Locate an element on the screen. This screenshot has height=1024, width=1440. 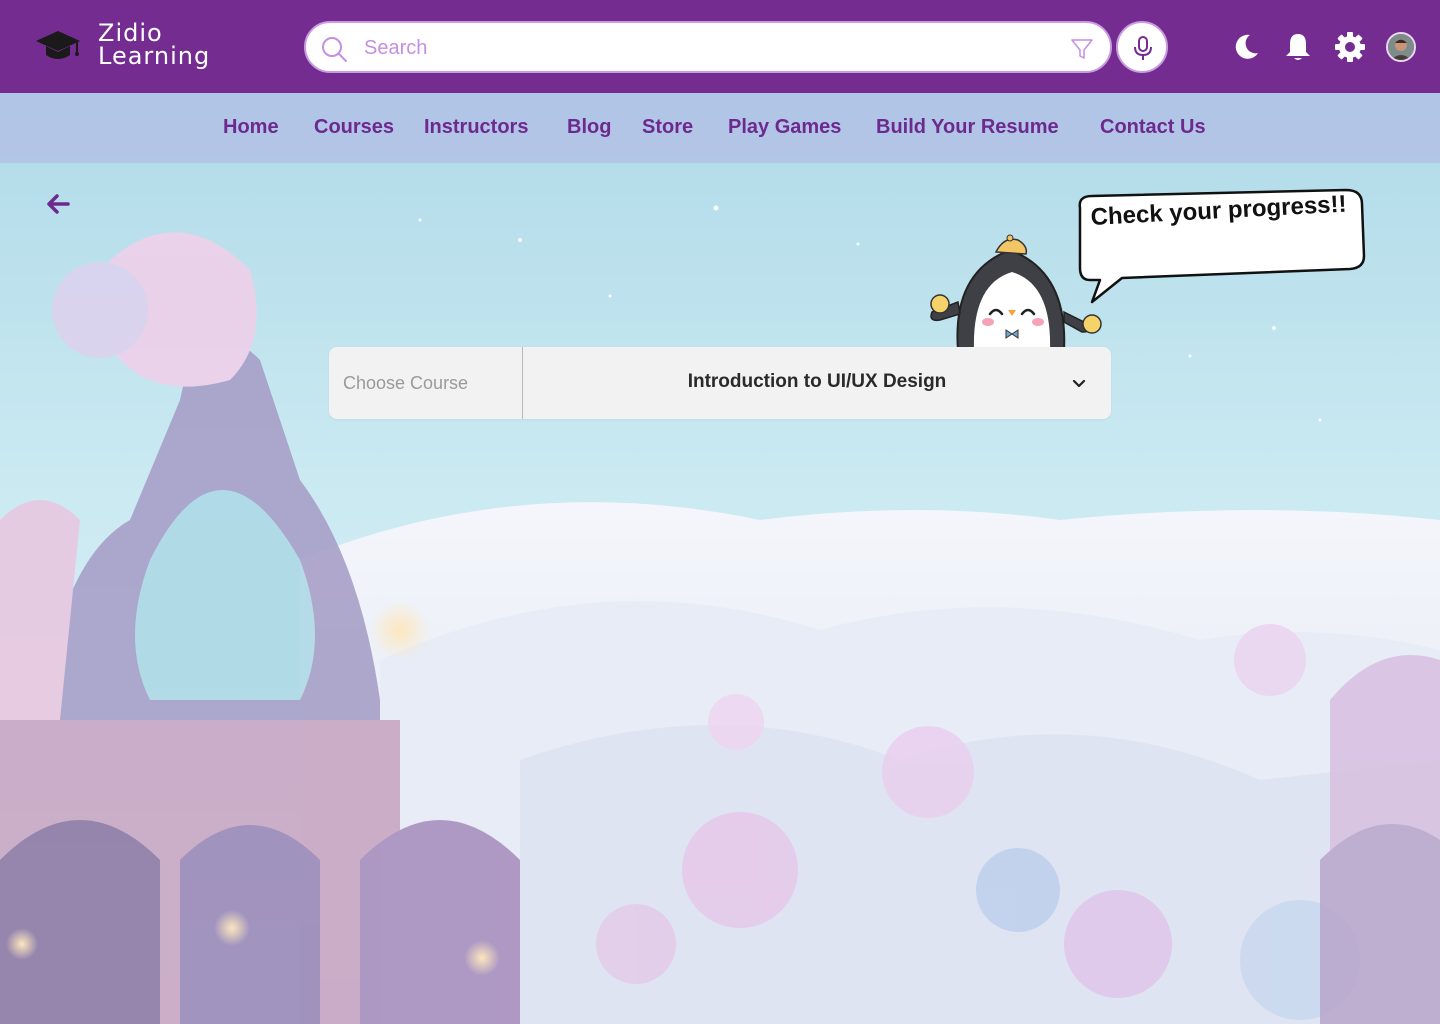
voice-search-button is located at coordinates (1142, 47).